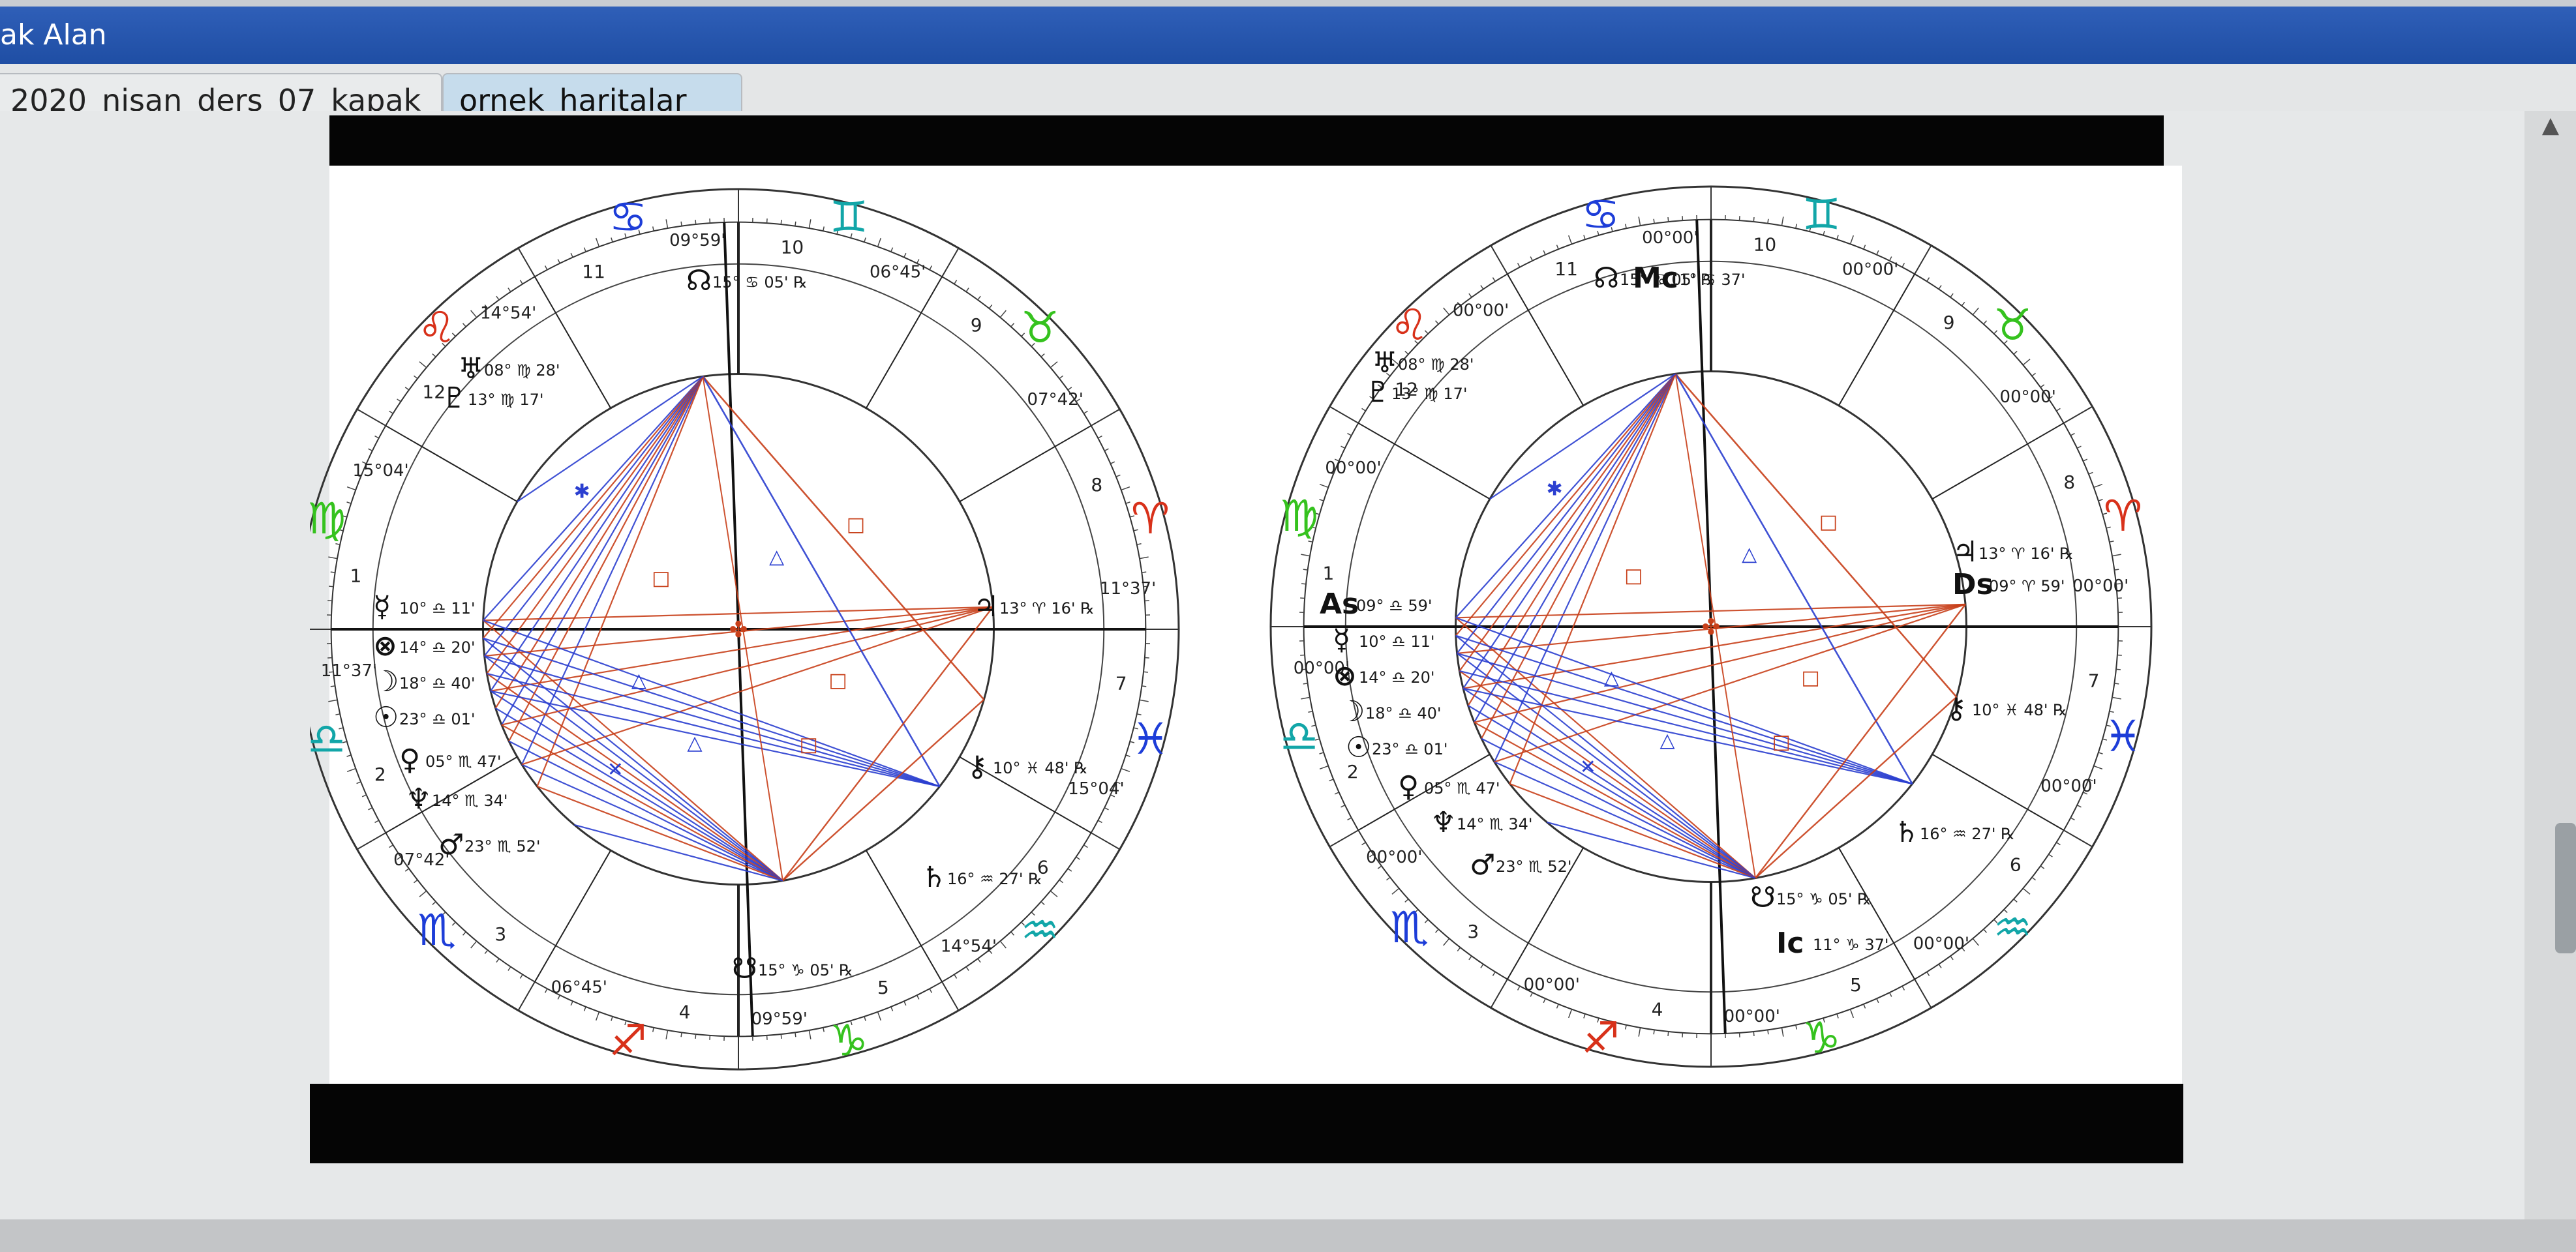 Image resolution: width=2576 pixels, height=1252 pixels. Describe the element at coordinates (2565, 888) in the screenshot. I see `scrollbar-thumb` at that location.